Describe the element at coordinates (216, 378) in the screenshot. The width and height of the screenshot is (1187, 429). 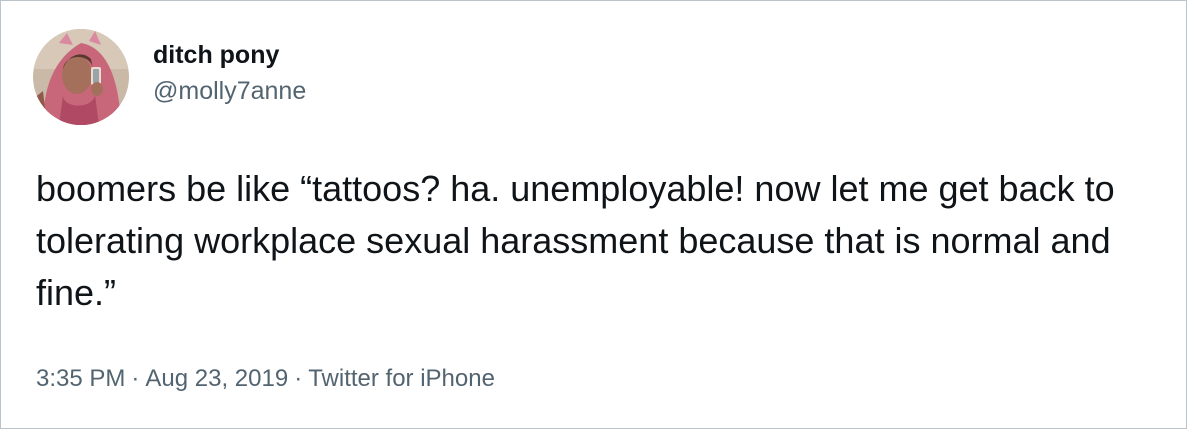
I see `tweet-date: Aug 23, 2019` at that location.